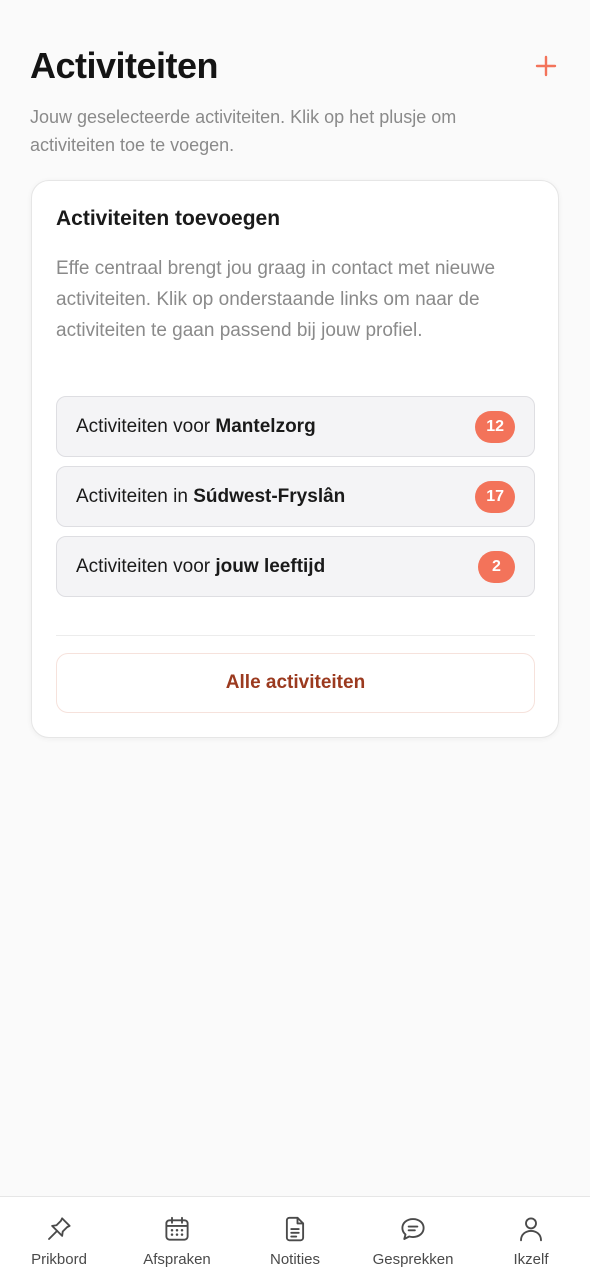 This screenshot has width=590, height=1279. What do you see at coordinates (124, 65) in the screenshot?
I see `page-title: Activiteiten` at bounding box center [124, 65].